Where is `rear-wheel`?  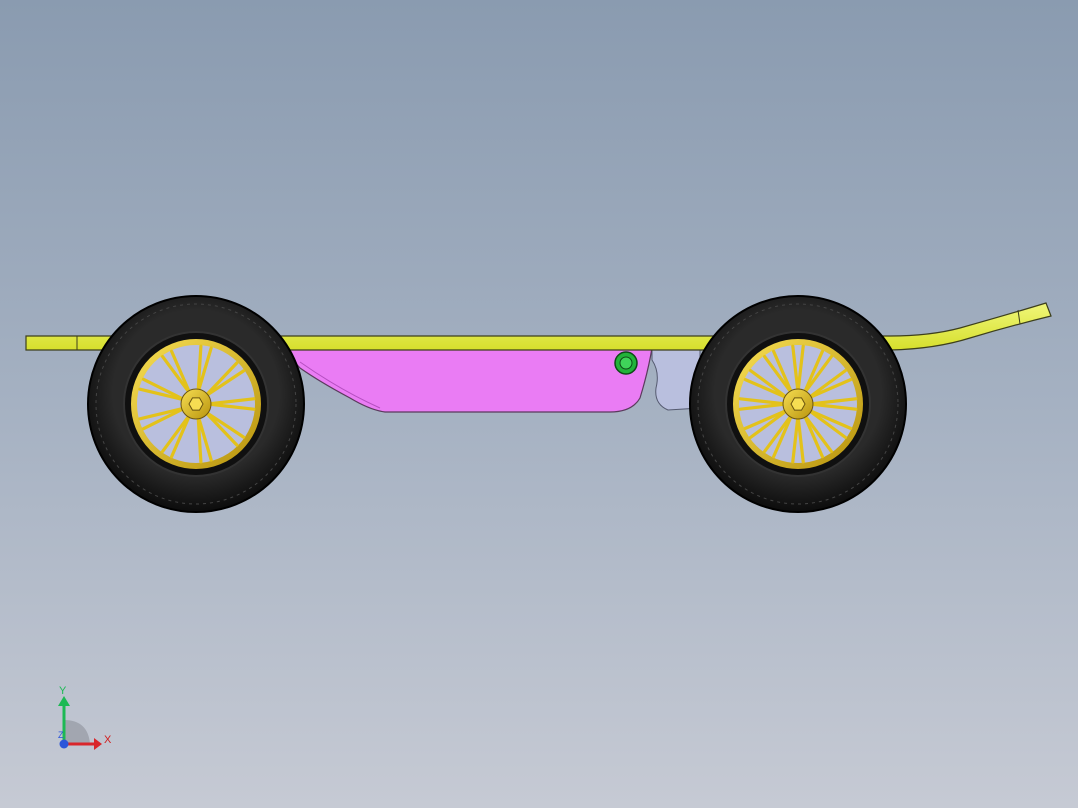 rear-wheel is located at coordinates (196, 404).